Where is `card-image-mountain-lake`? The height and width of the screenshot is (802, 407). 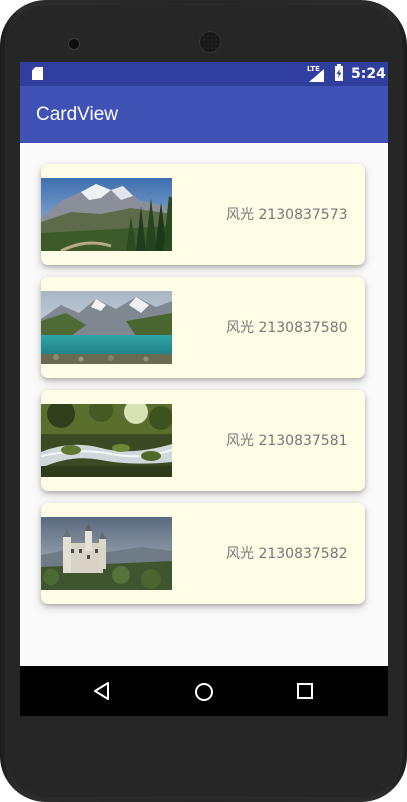 card-image-mountain-lake is located at coordinates (106, 327).